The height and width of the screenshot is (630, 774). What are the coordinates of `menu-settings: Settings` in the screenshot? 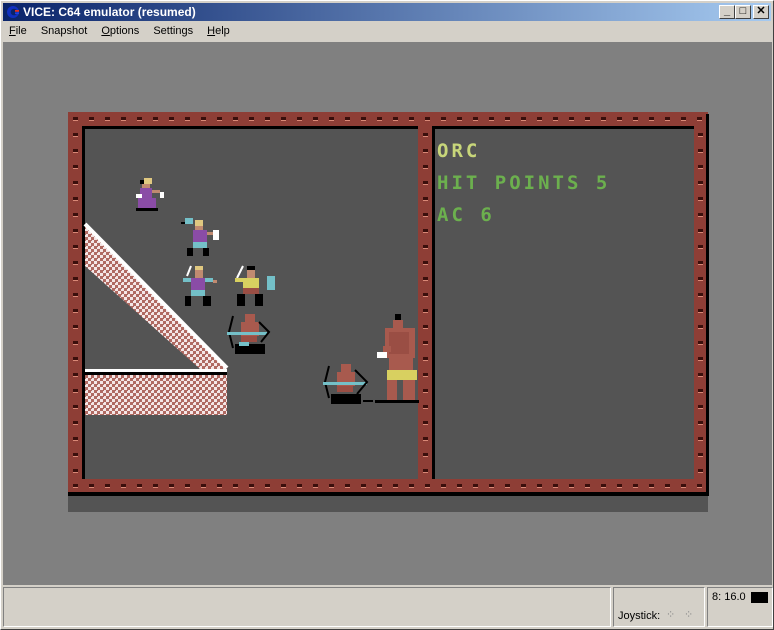 It's located at (173, 31).